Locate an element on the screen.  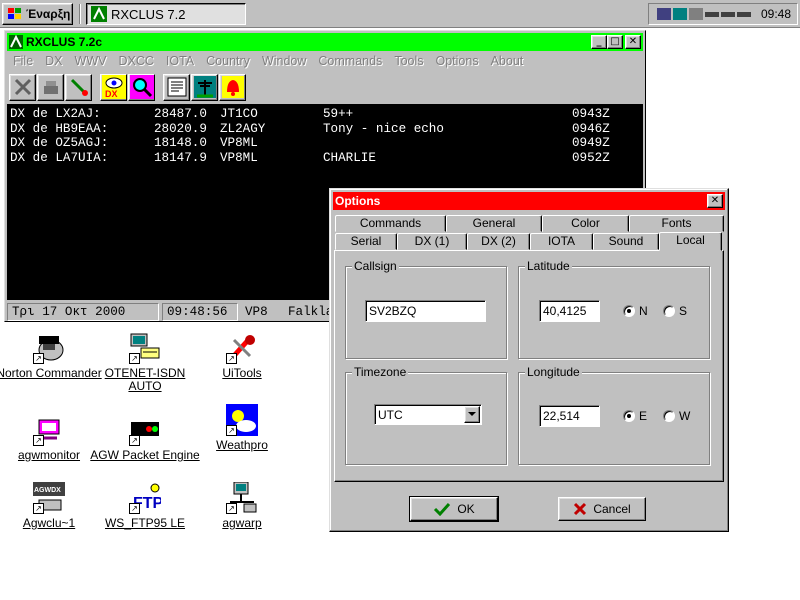
phone-tool-button is located at coordinates (50, 87).